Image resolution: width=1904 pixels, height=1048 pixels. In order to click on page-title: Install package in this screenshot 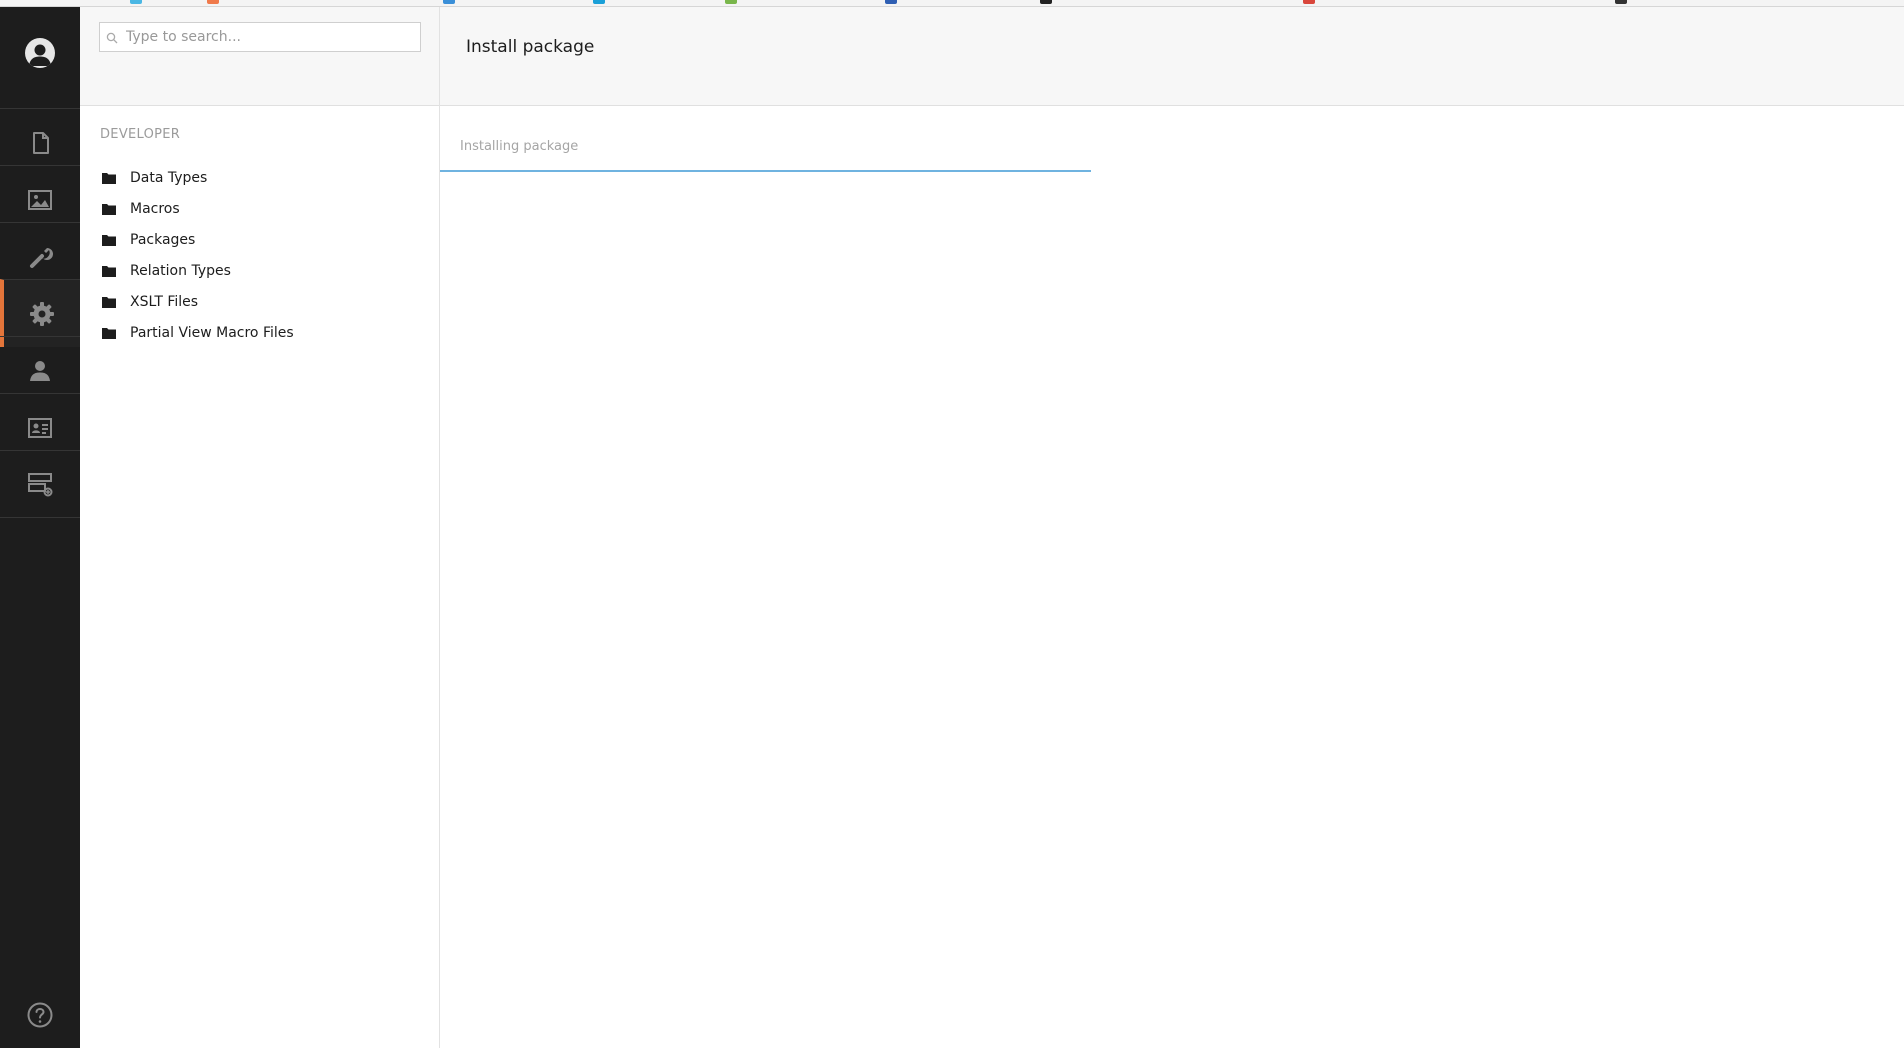, I will do `click(530, 47)`.